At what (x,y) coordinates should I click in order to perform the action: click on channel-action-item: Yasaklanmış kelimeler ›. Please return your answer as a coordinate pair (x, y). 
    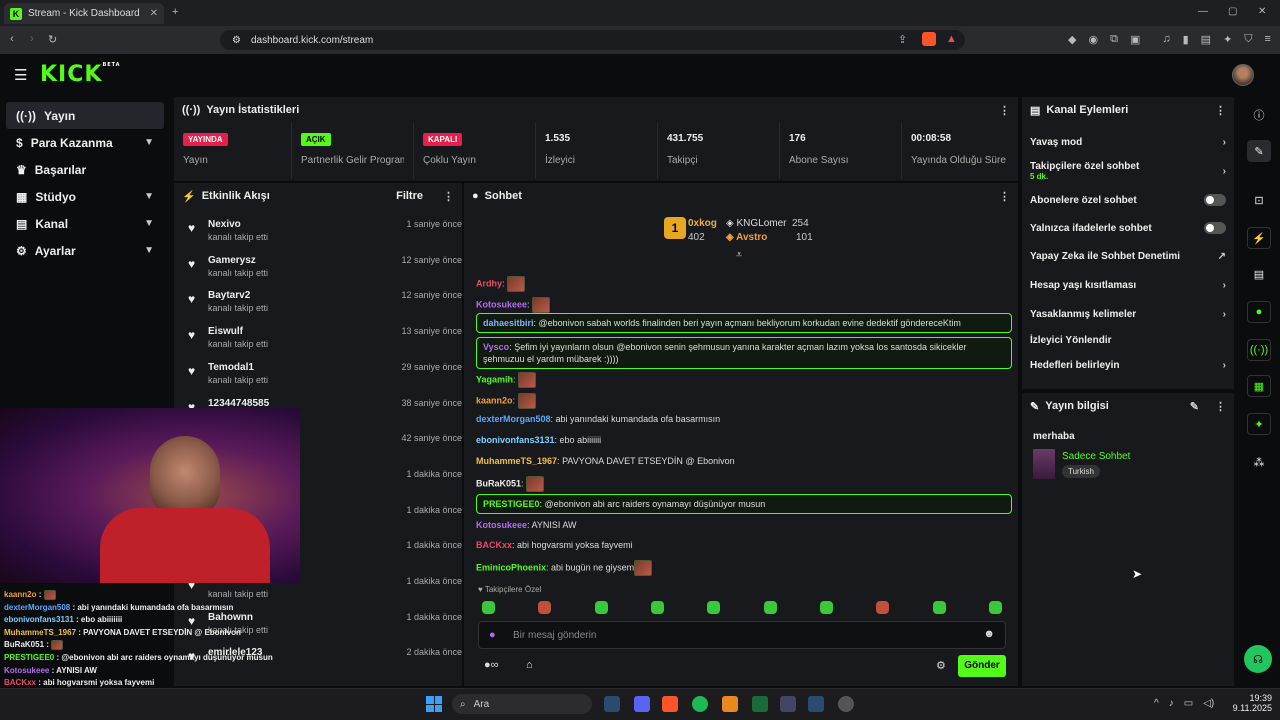
    Looking at the image, I should click on (1128, 314).